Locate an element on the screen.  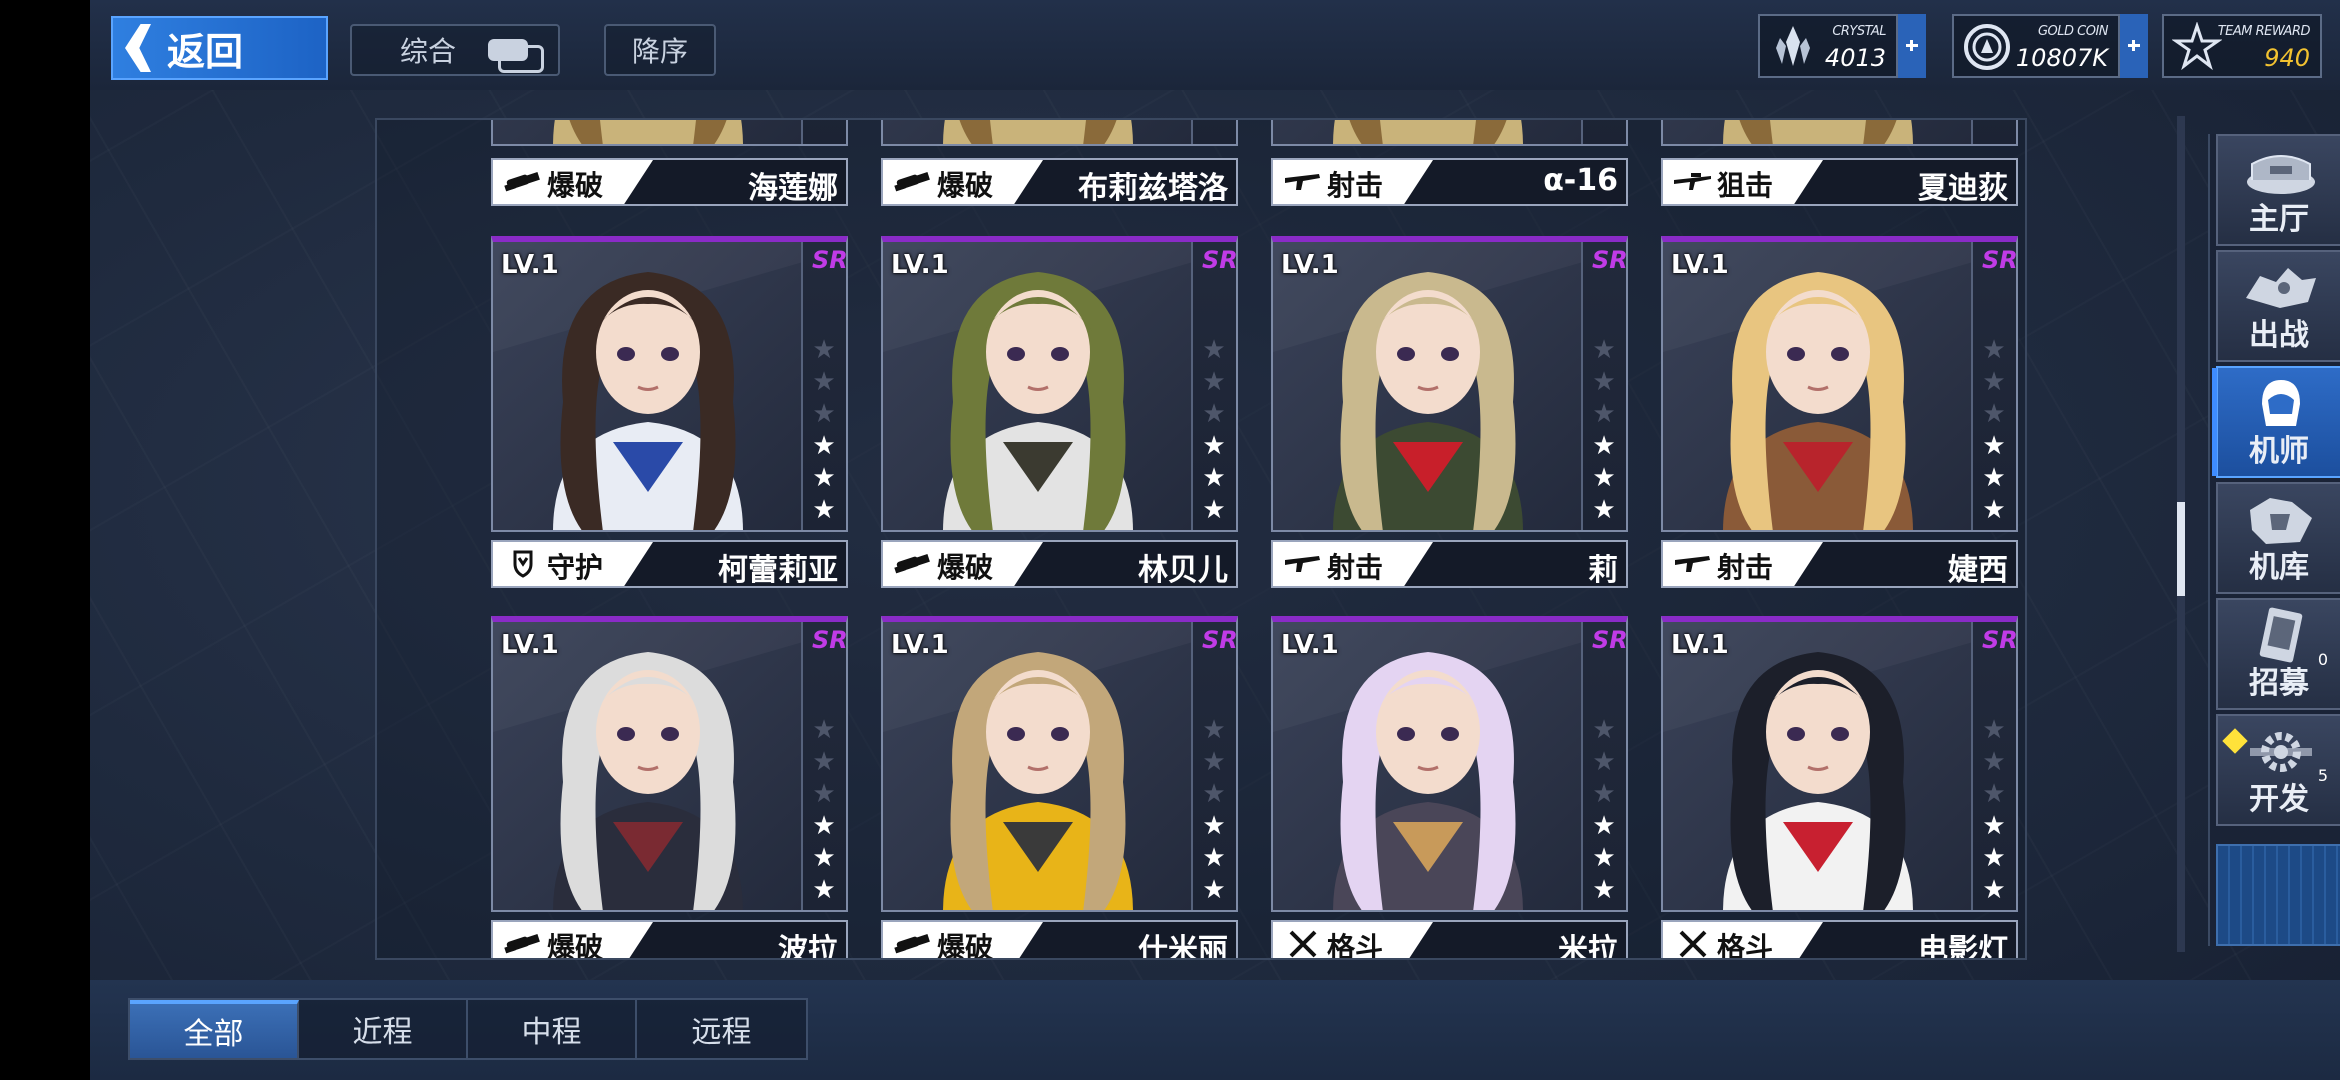
pilot-label-bar: 射击 α-16 is located at coordinates (1449, 182).